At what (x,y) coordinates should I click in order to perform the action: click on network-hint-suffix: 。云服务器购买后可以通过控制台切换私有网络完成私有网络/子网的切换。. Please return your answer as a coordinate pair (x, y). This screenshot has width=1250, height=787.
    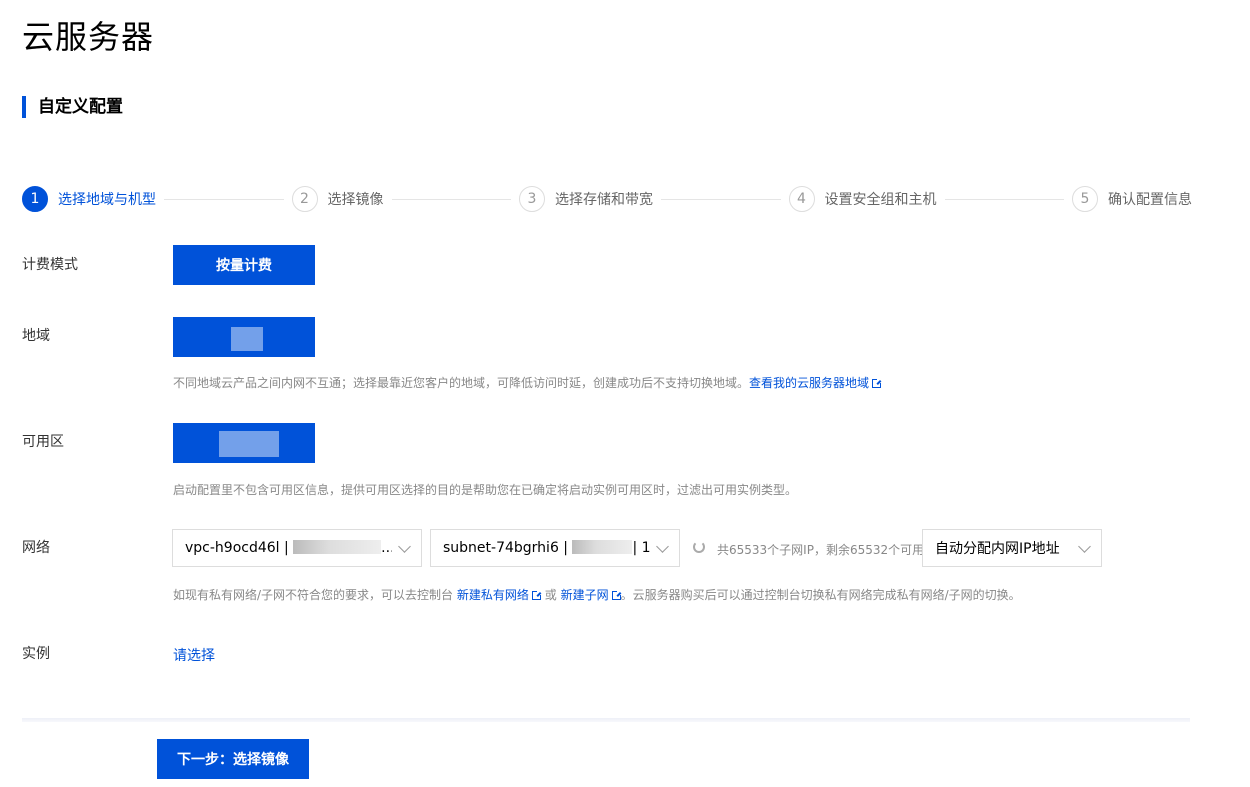
    Looking at the image, I should click on (820, 595).